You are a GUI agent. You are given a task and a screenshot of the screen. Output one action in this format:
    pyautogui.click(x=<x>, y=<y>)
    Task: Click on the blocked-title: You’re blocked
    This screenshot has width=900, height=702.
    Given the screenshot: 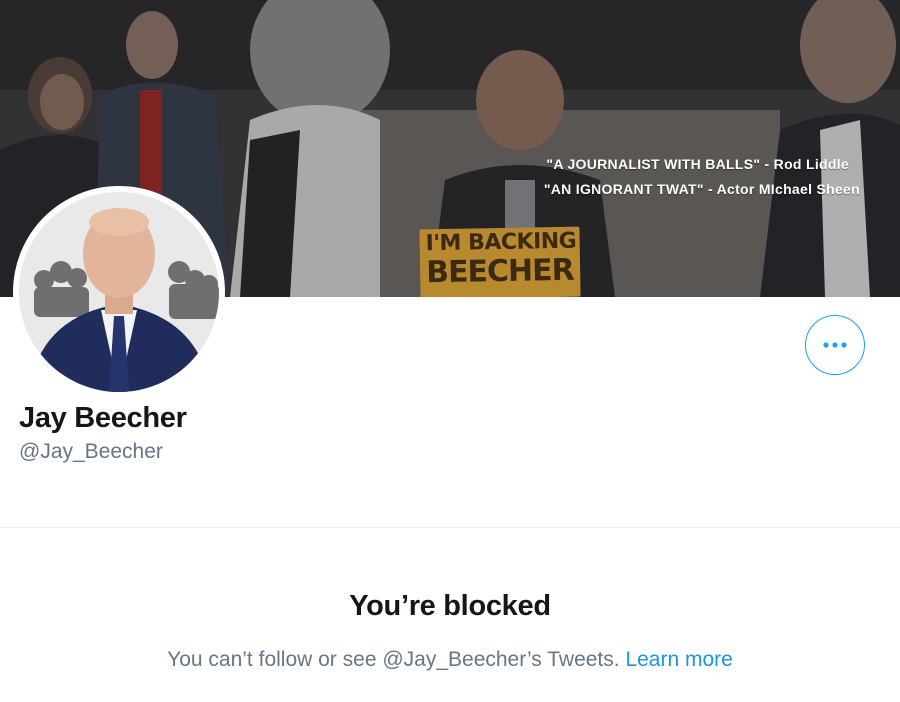 What is the action you would take?
    pyautogui.click(x=450, y=606)
    